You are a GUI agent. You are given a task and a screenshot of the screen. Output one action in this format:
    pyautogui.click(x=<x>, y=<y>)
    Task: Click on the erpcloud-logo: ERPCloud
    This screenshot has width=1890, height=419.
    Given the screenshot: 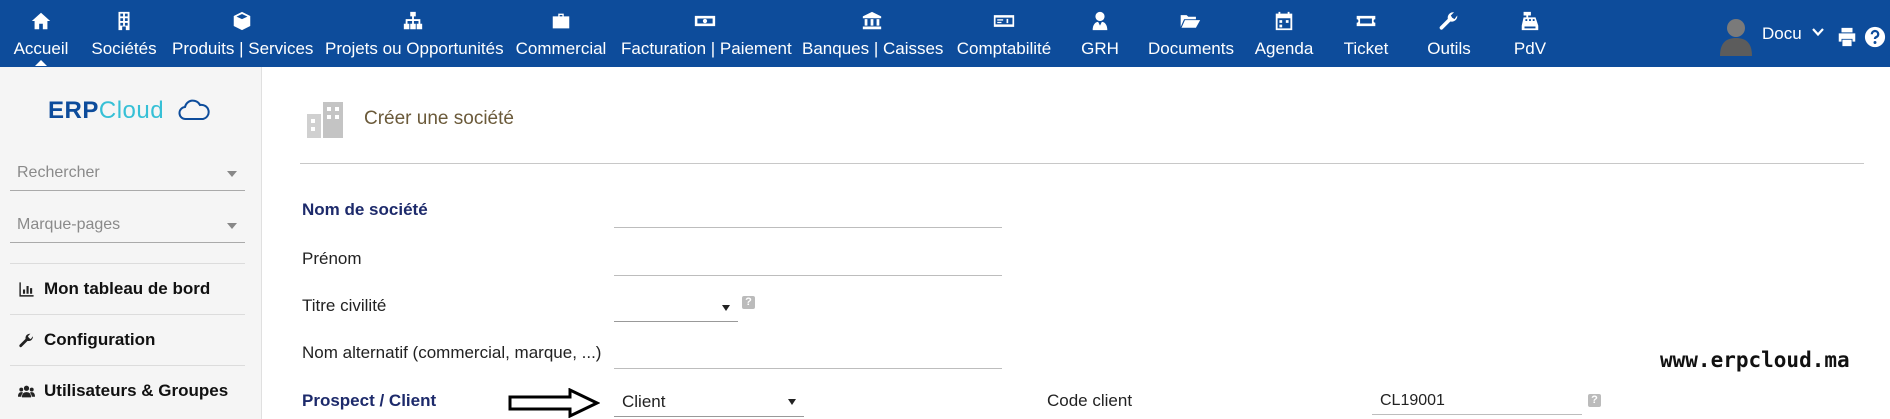 What is the action you would take?
    pyautogui.click(x=129, y=111)
    